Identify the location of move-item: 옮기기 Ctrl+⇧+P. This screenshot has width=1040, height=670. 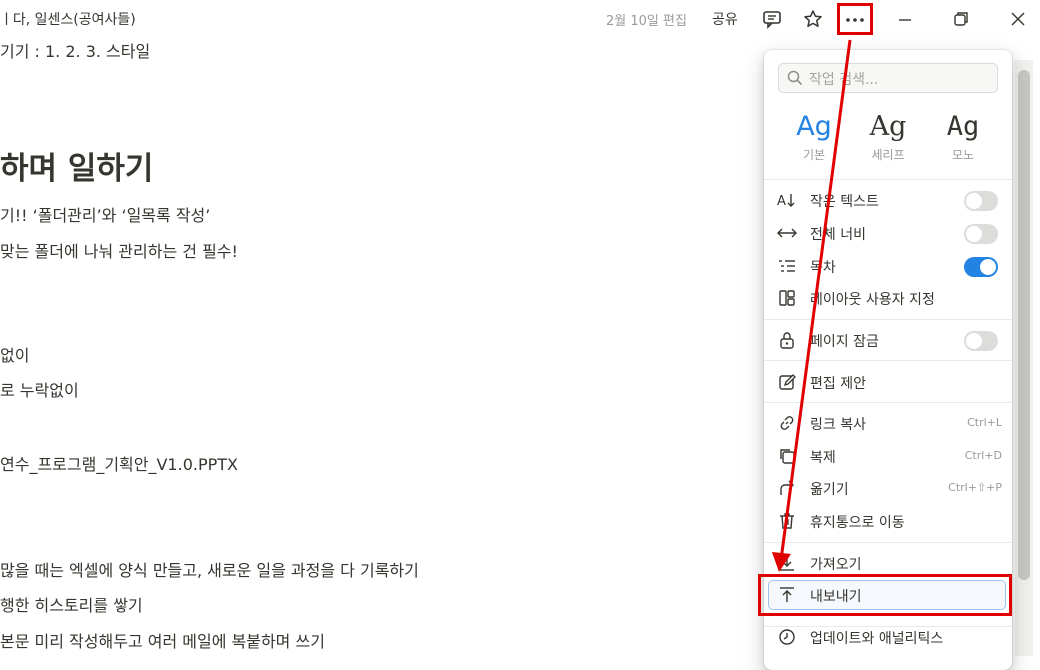
(889, 488).